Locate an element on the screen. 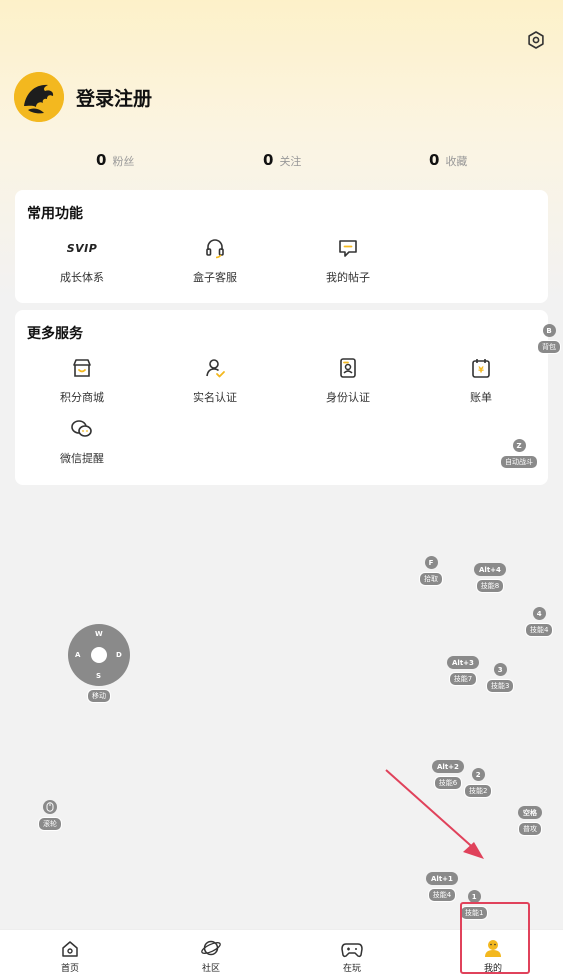 The height and width of the screenshot is (978, 563). annotation-arrow is located at coordinates (434, 814).